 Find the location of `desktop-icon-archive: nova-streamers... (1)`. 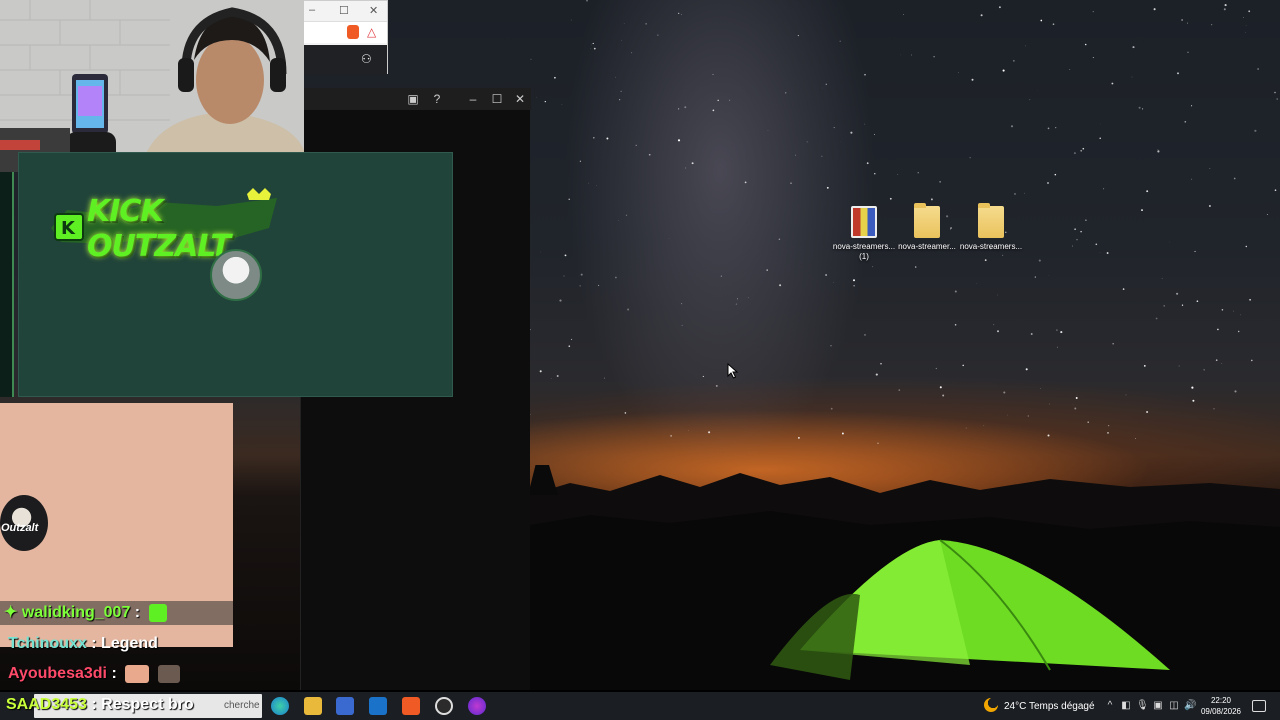

desktop-icon-archive: nova-streamers... (1) is located at coordinates (864, 234).